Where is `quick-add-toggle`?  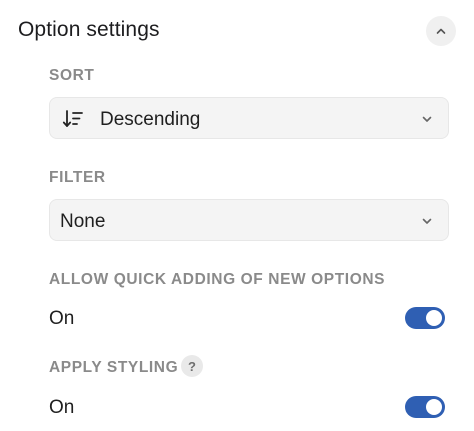 quick-add-toggle is located at coordinates (425, 318).